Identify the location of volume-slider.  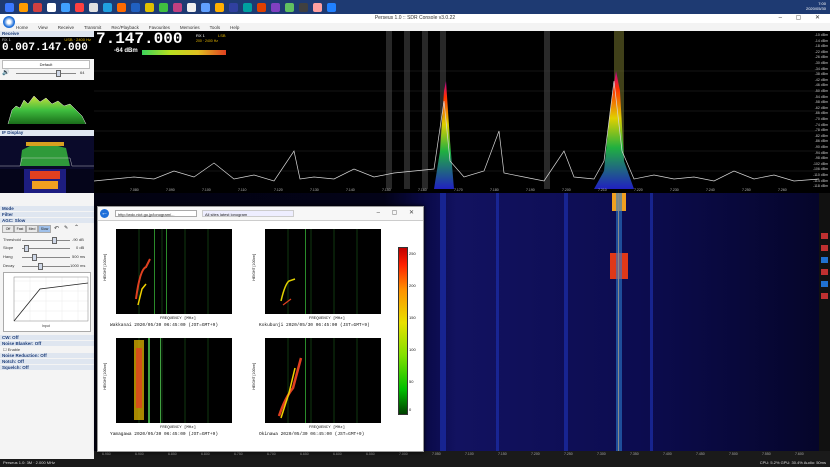
(46, 73).